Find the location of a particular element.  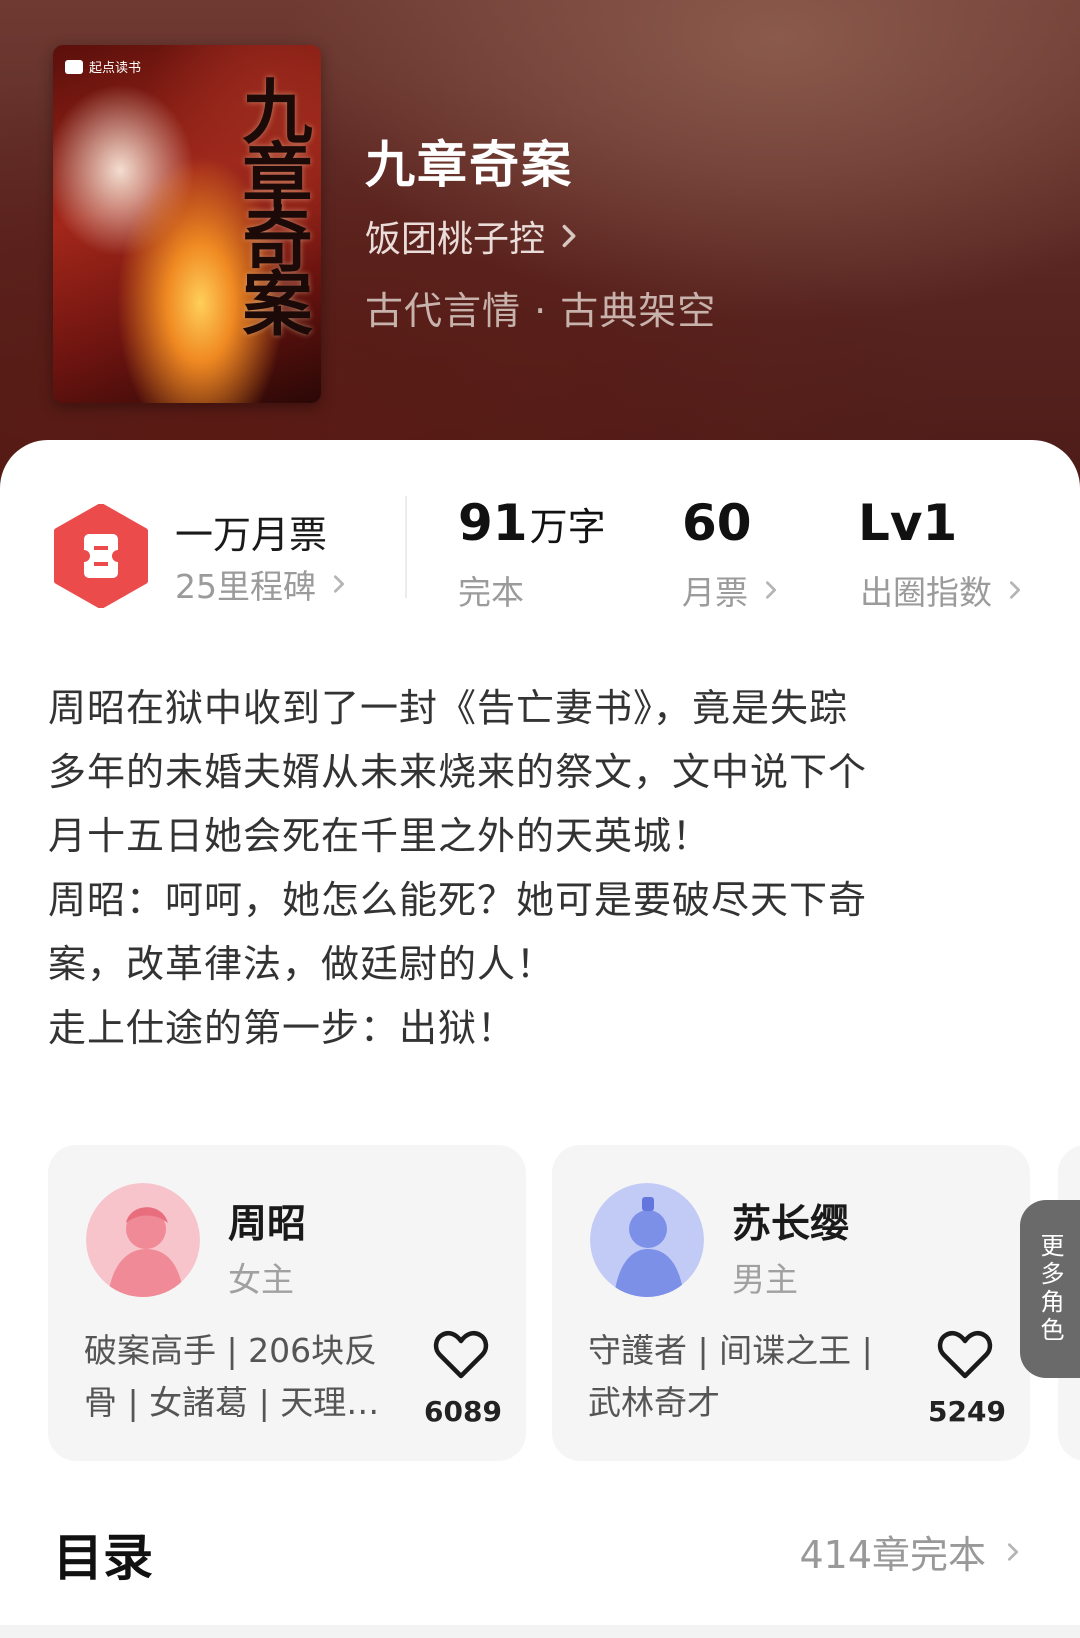

word-status: 完本 is located at coordinates (491, 590).